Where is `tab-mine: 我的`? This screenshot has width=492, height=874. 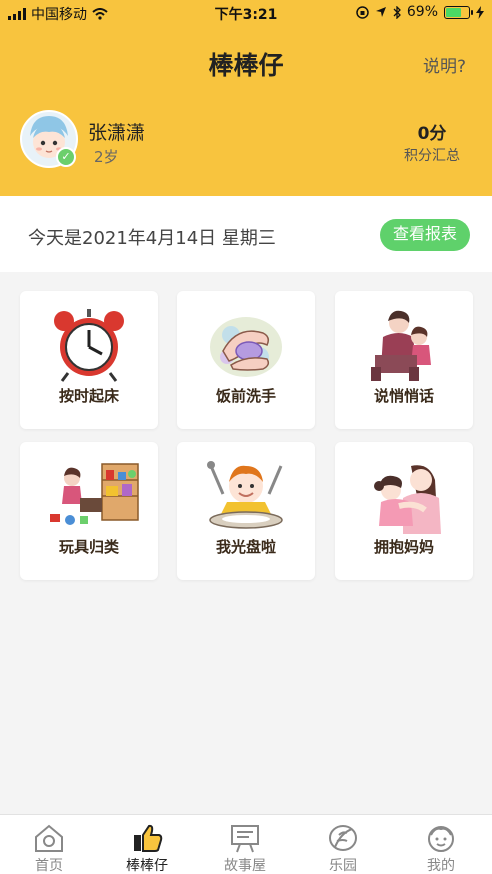 tab-mine: 我的 is located at coordinates (441, 844).